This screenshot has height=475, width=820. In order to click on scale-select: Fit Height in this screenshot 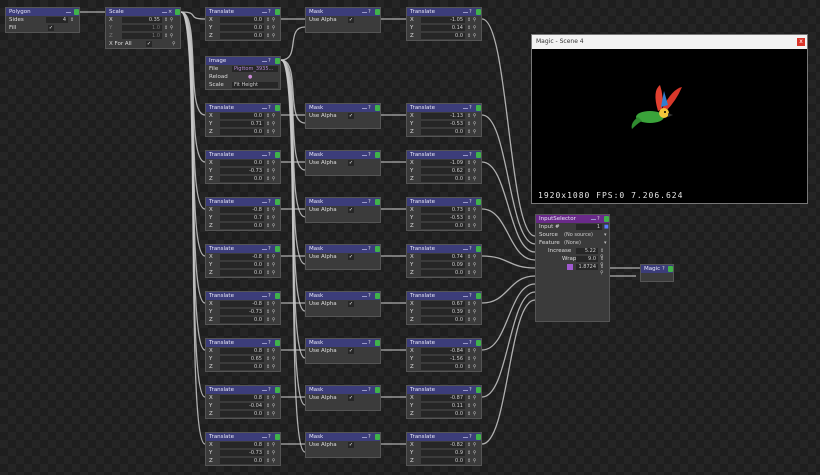, I will do `click(255, 85)`.